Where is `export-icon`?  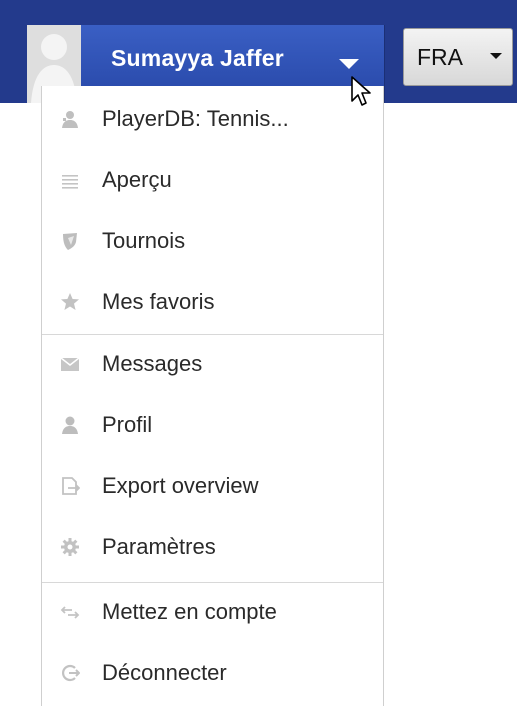
export-icon is located at coordinates (71, 486).